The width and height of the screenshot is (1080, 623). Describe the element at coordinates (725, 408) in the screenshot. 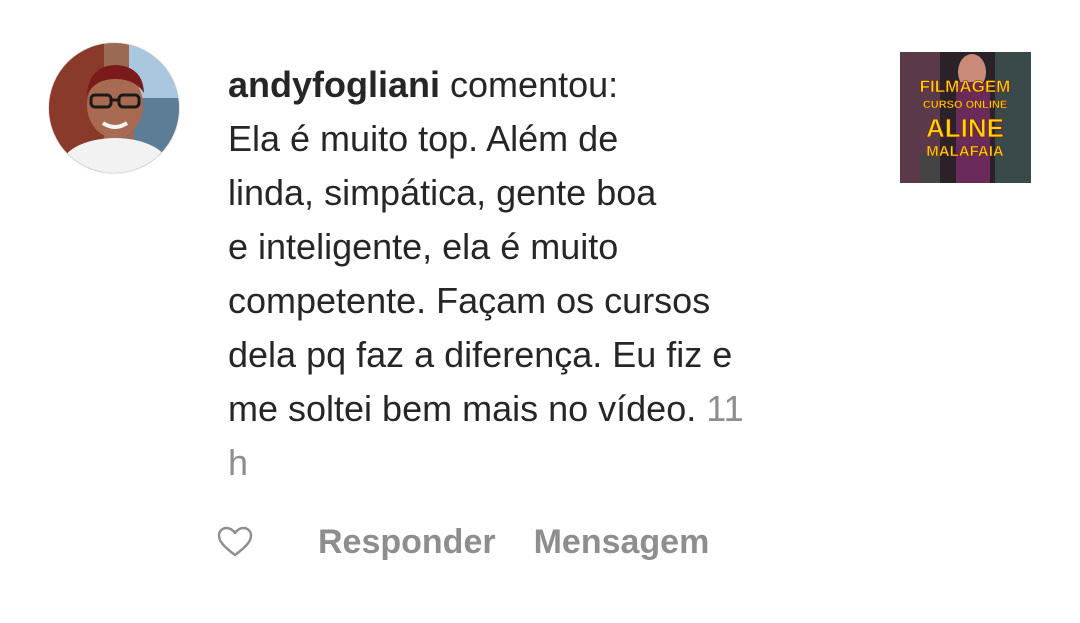

I see `timestamp: 11` at that location.